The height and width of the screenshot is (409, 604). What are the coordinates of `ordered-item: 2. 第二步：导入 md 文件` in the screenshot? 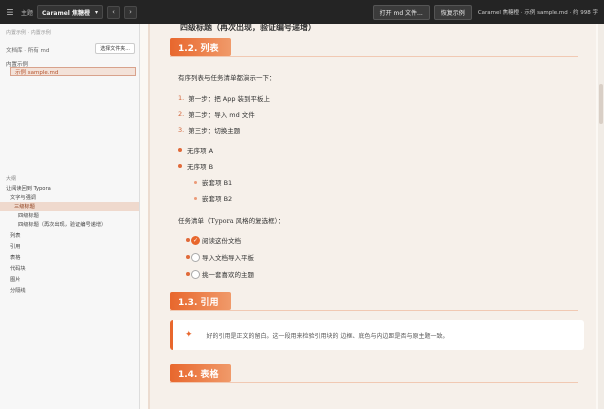 It's located at (216, 114).